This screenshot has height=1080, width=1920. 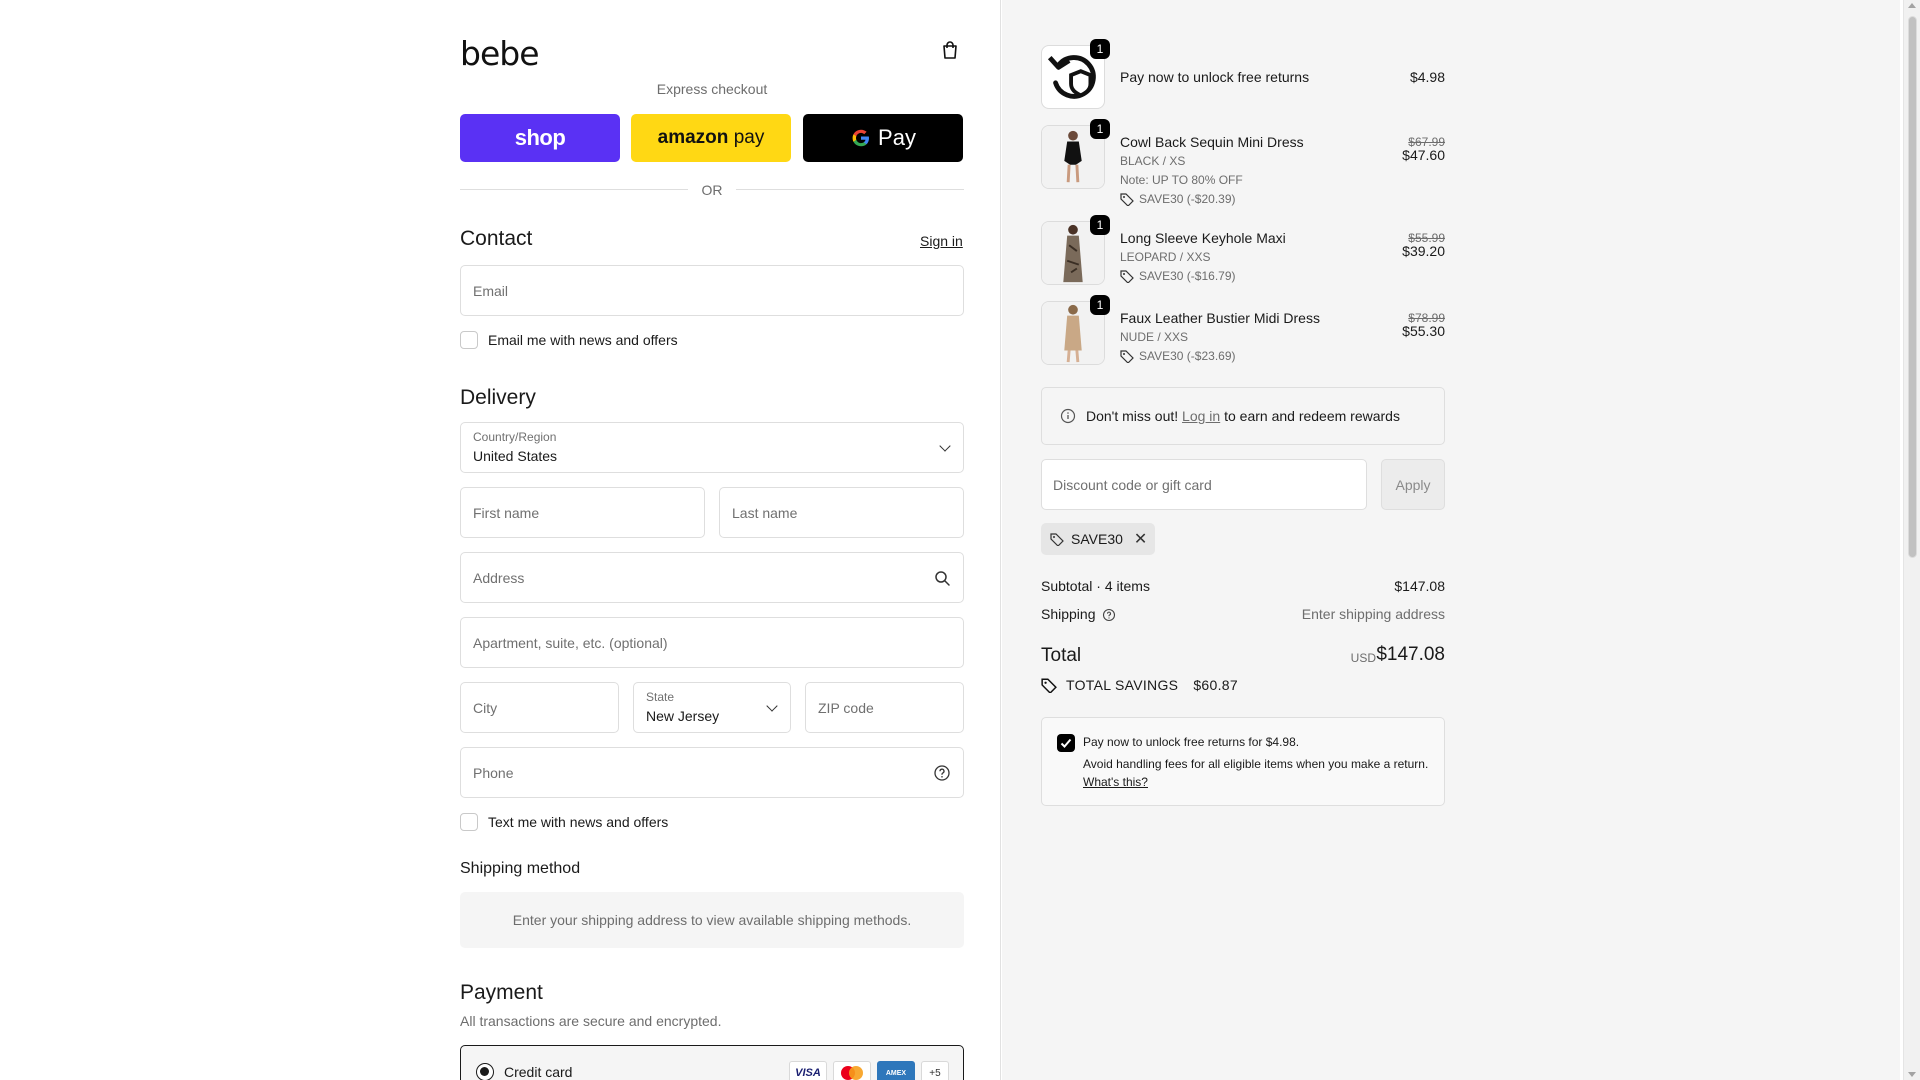 What do you see at coordinates (485, 1071) in the screenshot?
I see `credit-card-radio` at bounding box center [485, 1071].